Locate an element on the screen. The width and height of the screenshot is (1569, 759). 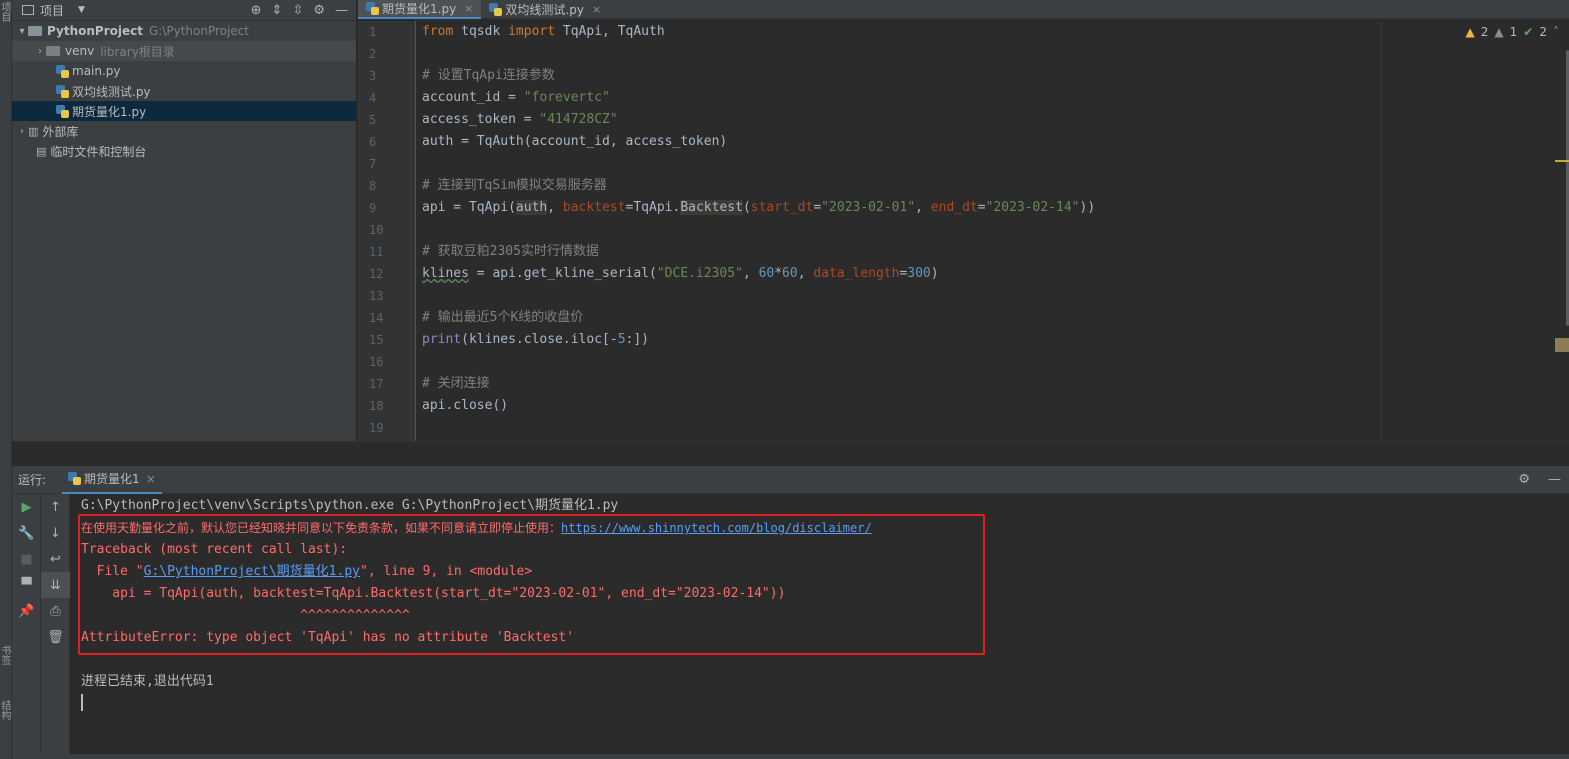
print-icon: ⎙ is located at coordinates (55, 611).